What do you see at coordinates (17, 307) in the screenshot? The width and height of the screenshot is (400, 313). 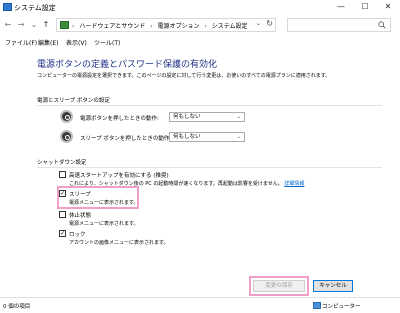 I see `item-count: 0 個の項目` at bounding box center [17, 307].